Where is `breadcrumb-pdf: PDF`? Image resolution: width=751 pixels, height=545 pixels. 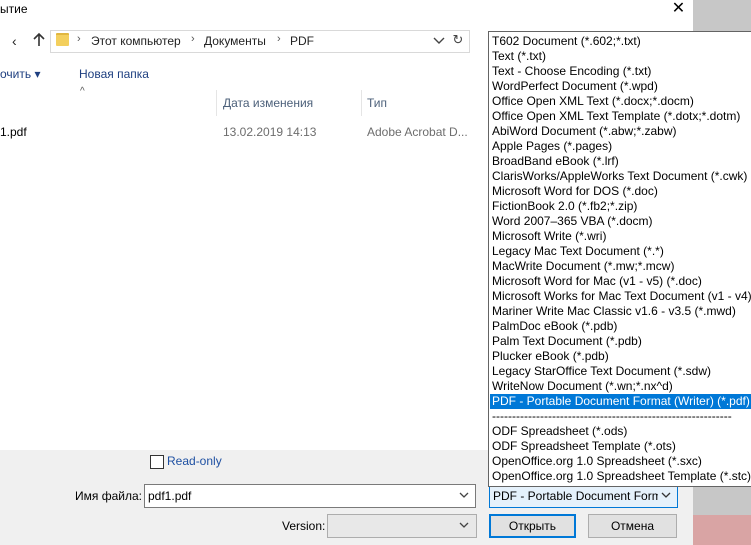 breadcrumb-pdf: PDF is located at coordinates (302, 41).